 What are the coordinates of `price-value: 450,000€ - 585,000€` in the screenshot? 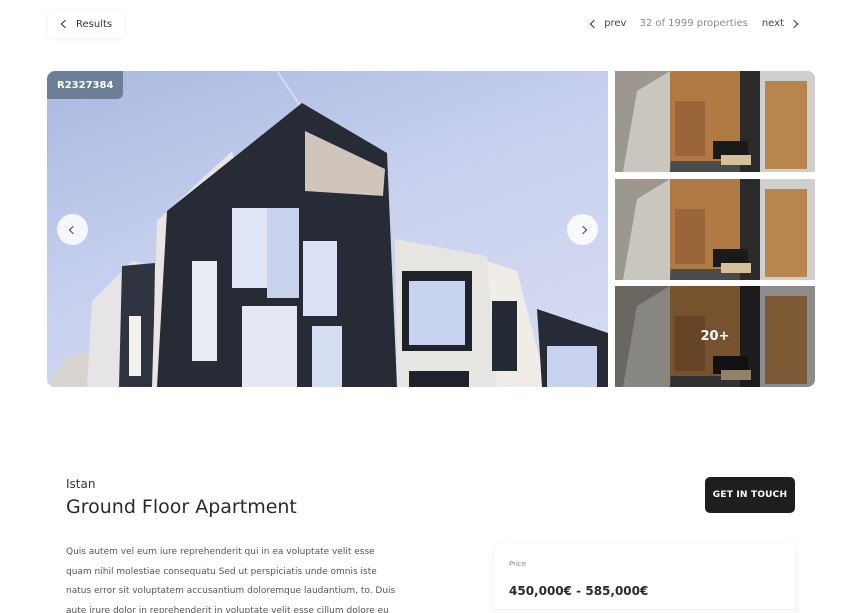 It's located at (579, 591).